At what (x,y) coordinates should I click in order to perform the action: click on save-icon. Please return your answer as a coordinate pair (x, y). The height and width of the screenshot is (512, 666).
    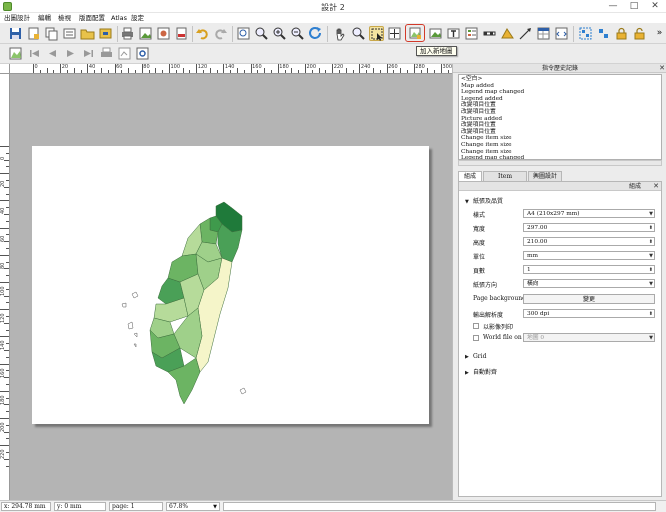
    Looking at the image, I should click on (15, 33).